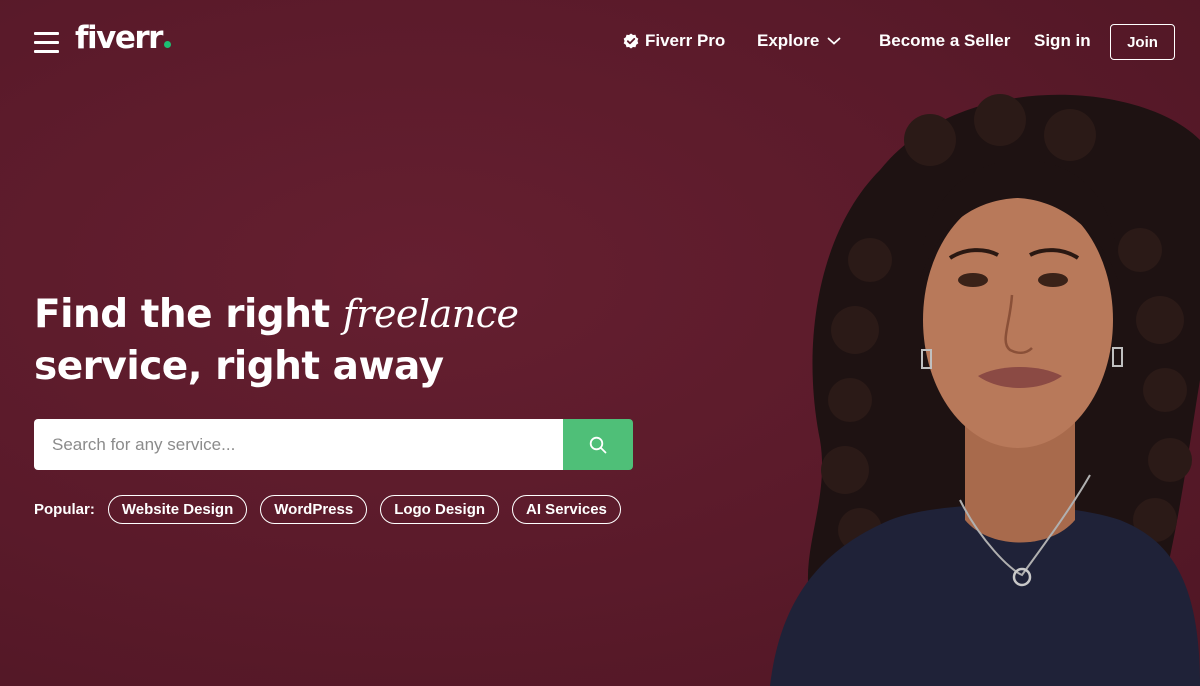 Image resolution: width=1200 pixels, height=686 pixels. Describe the element at coordinates (788, 40) in the screenshot. I see `nav-explore-label: Explore` at that location.